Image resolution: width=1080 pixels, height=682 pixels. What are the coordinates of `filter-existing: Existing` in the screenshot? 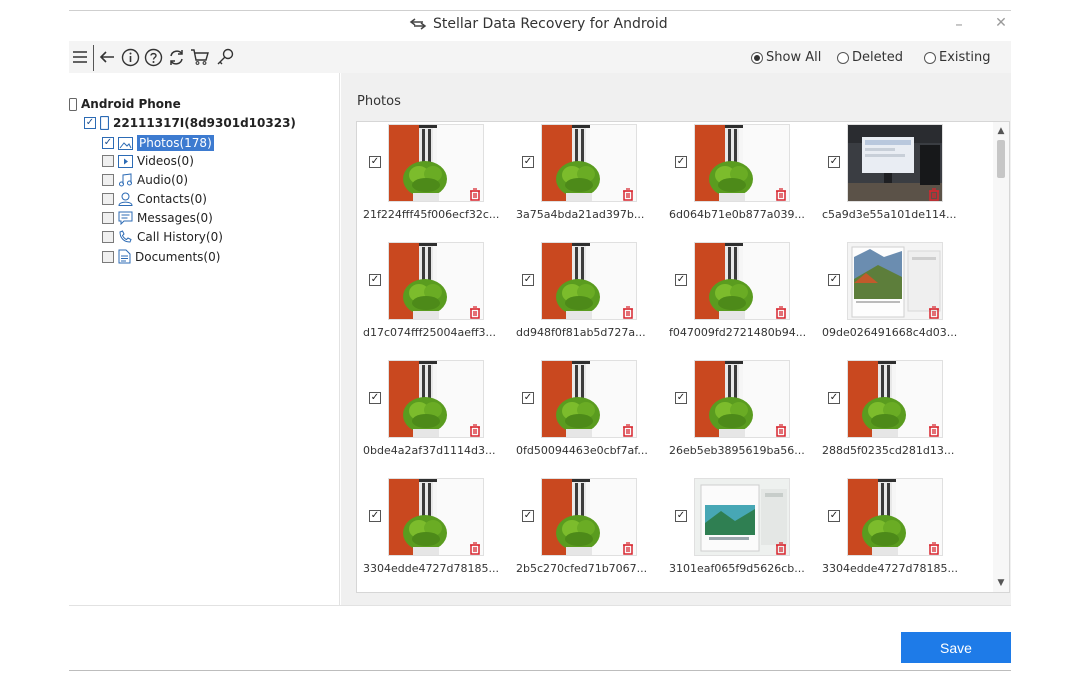 It's located at (957, 57).